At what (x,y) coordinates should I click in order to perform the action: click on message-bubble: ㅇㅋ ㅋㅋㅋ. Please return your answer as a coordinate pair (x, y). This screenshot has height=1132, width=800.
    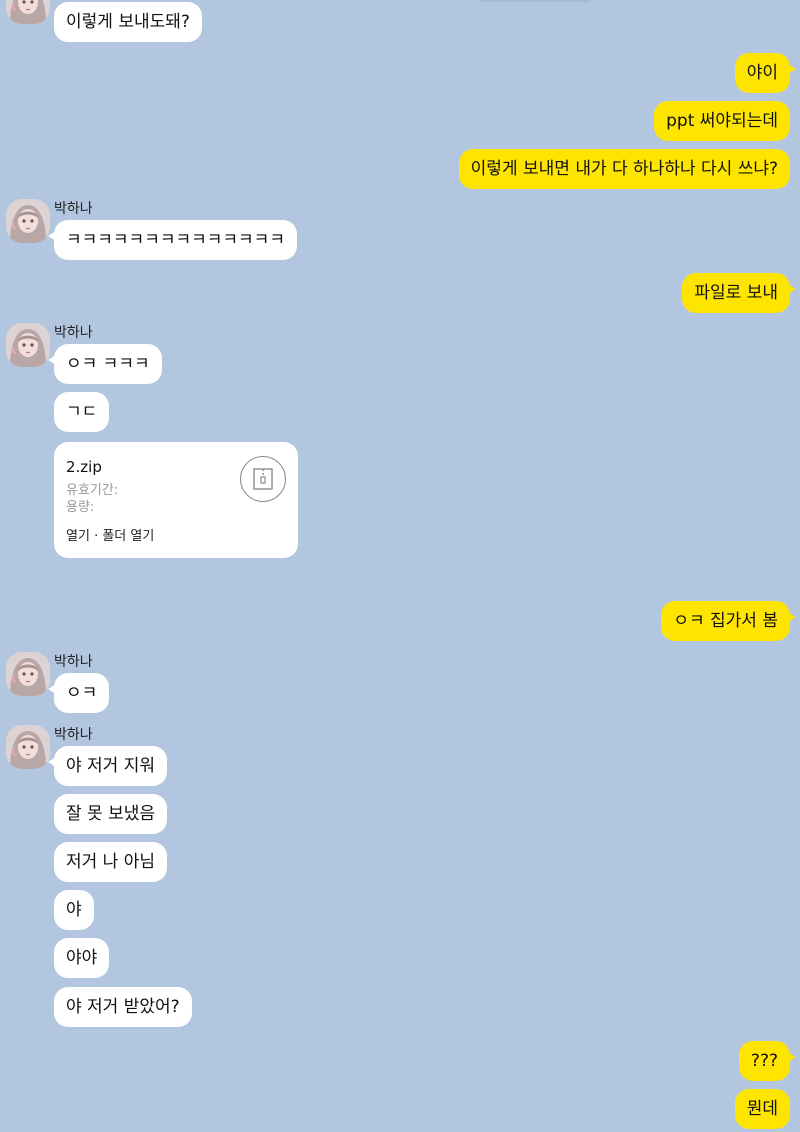
    Looking at the image, I should click on (105, 364).